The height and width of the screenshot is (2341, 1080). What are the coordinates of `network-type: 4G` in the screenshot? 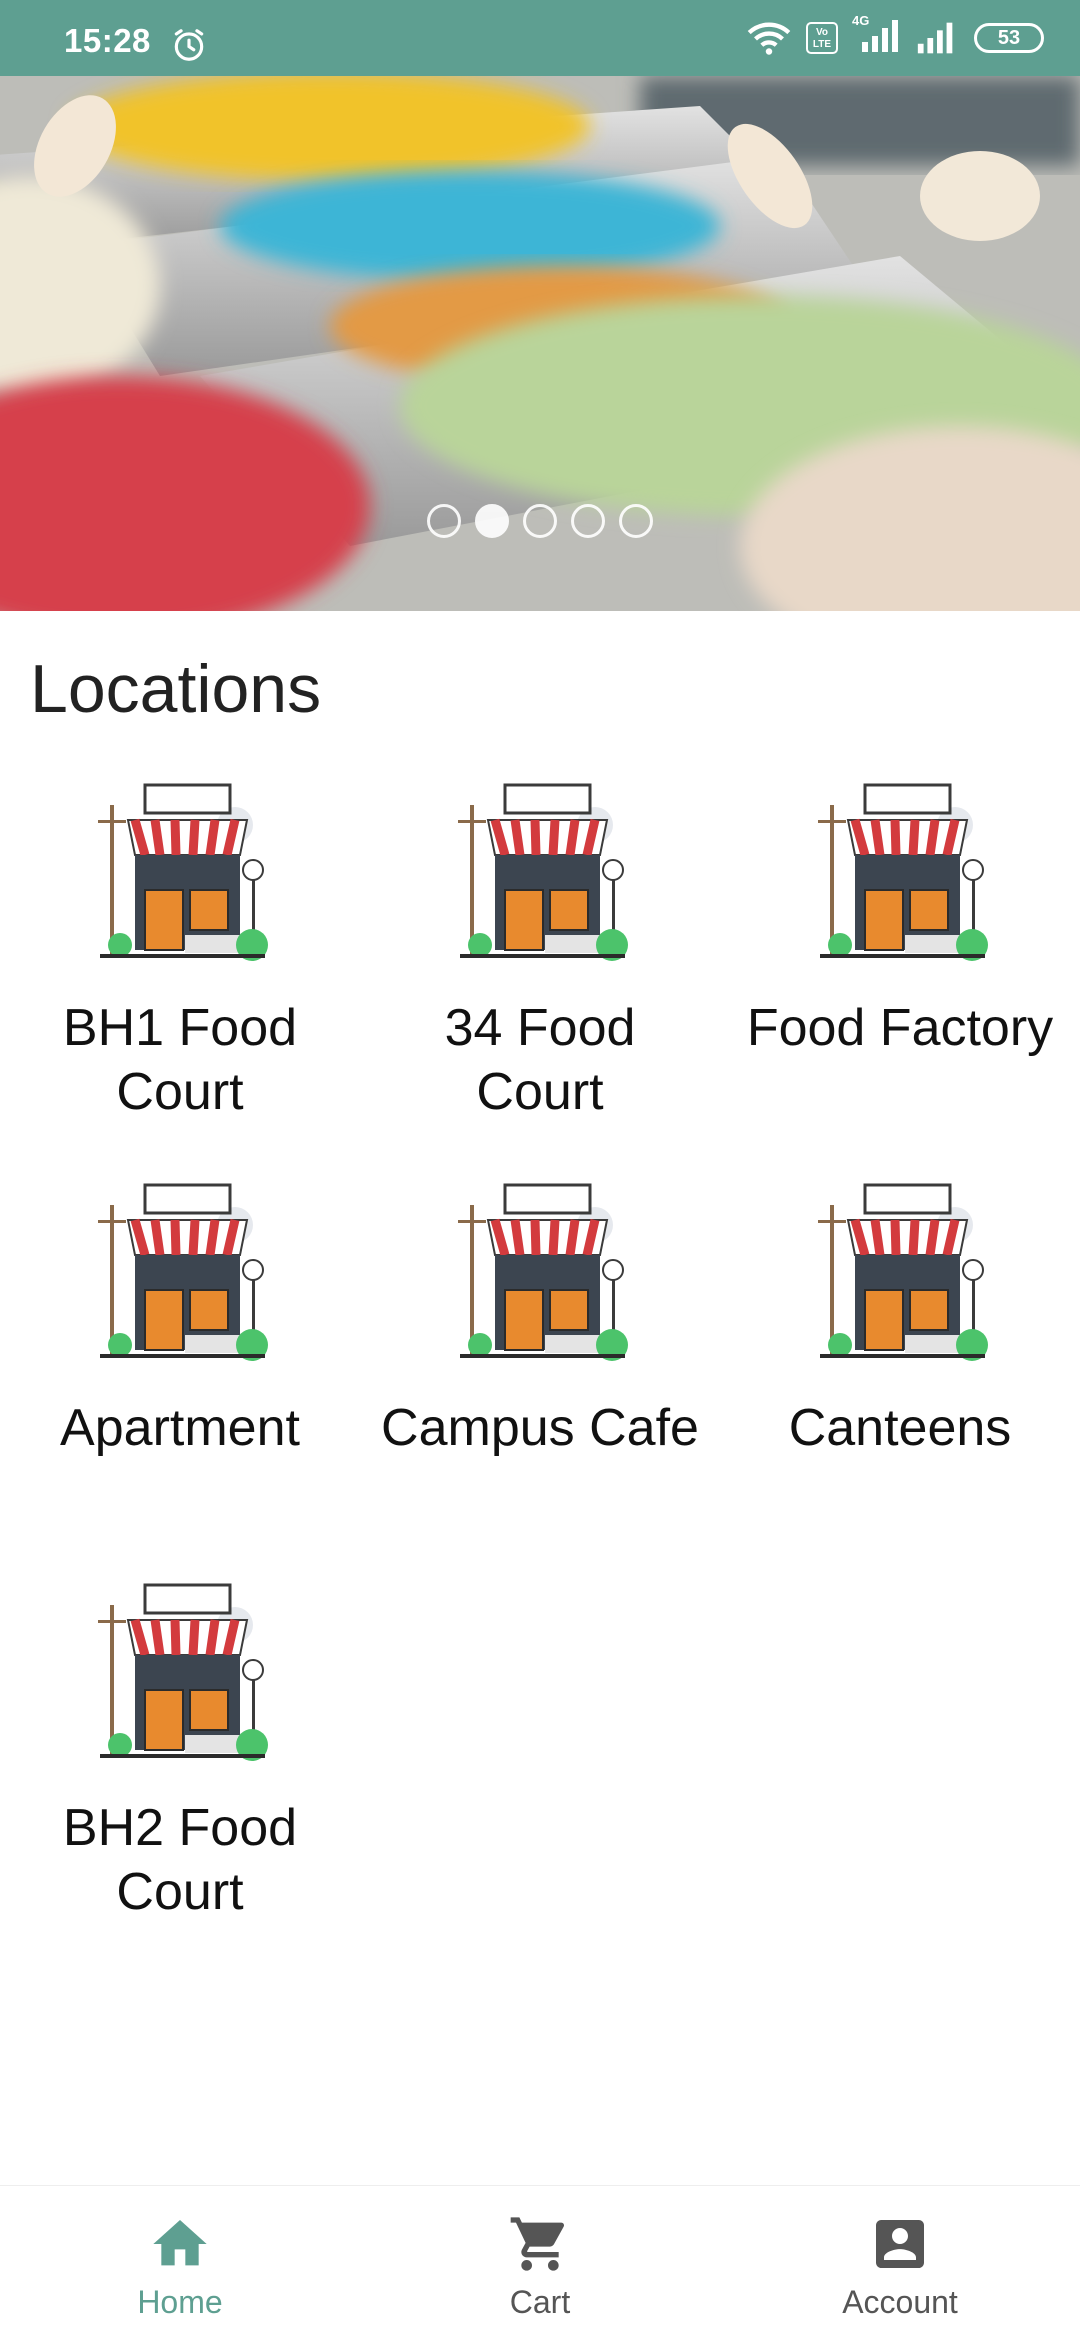 It's located at (861, 20).